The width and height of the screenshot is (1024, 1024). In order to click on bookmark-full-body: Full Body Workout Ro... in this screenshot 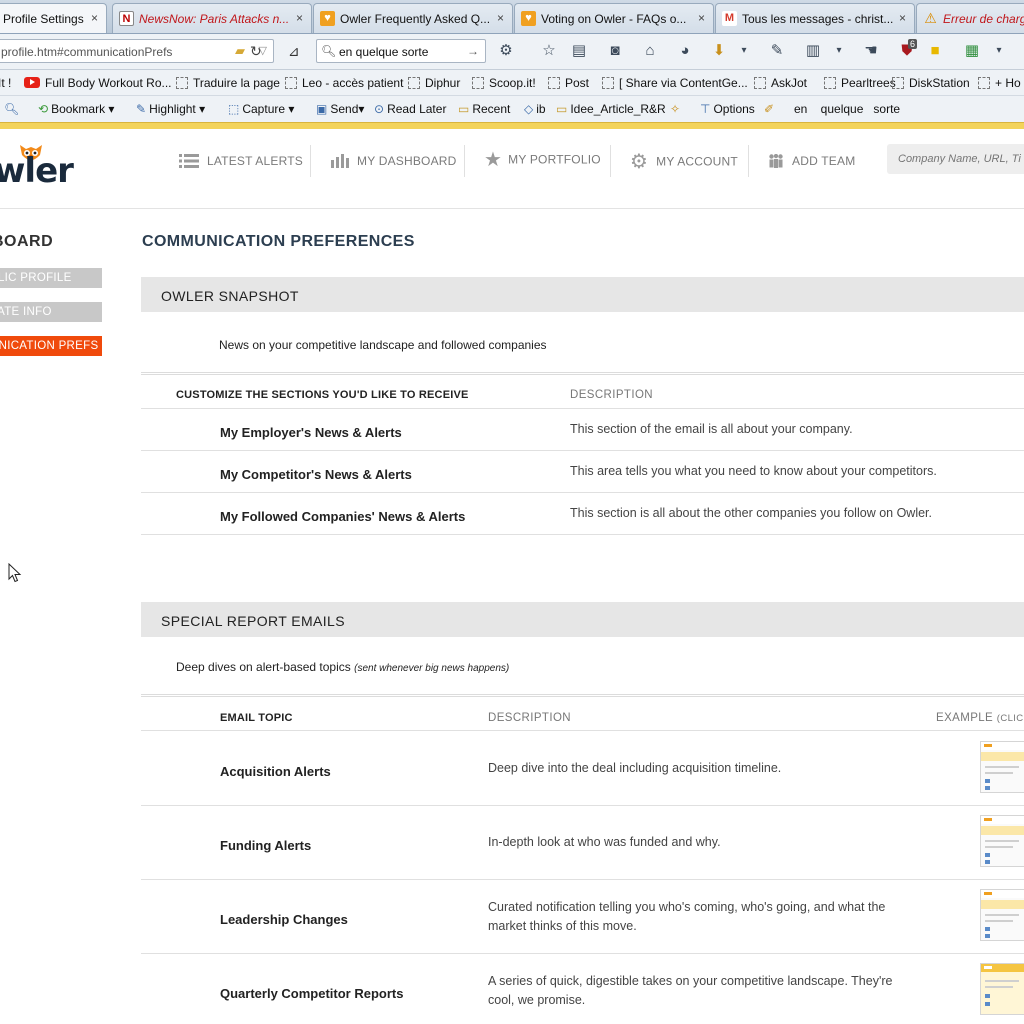, I will do `click(98, 83)`.